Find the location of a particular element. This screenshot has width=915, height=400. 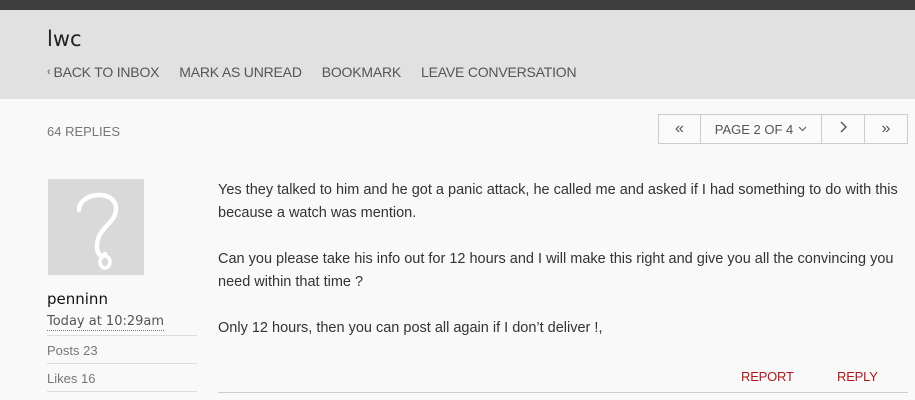

pagination: « PAGE 2 OF 4 » is located at coordinates (783, 129).